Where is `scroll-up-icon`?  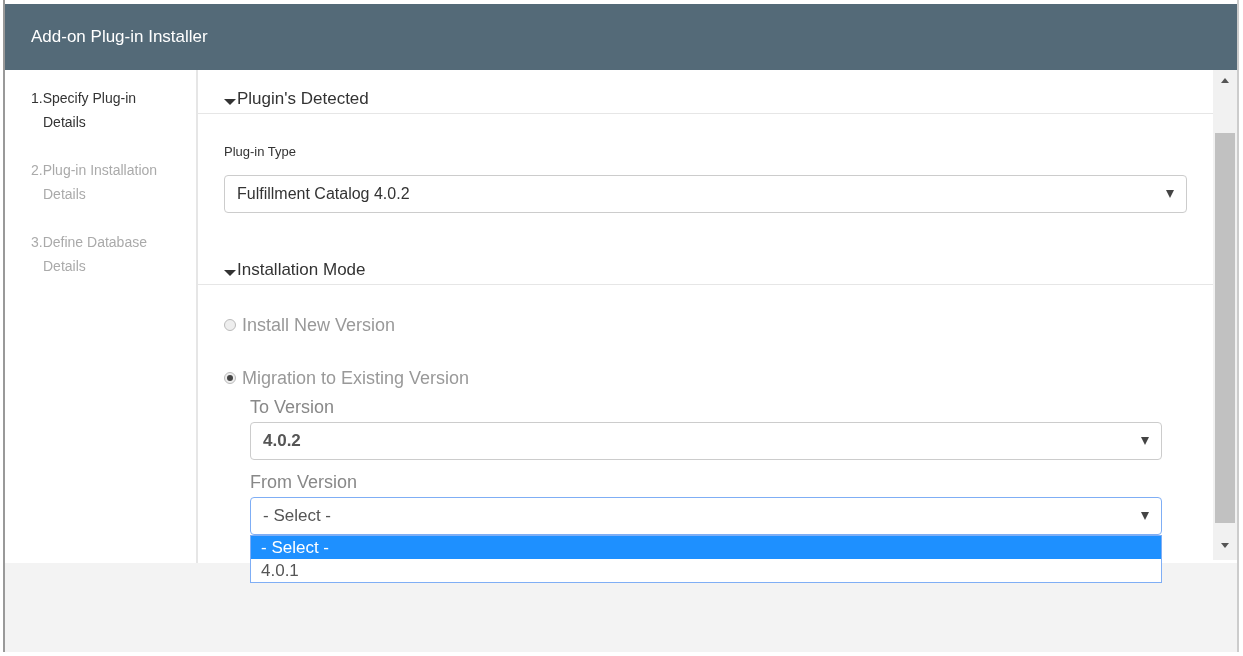
scroll-up-icon is located at coordinates (1225, 80).